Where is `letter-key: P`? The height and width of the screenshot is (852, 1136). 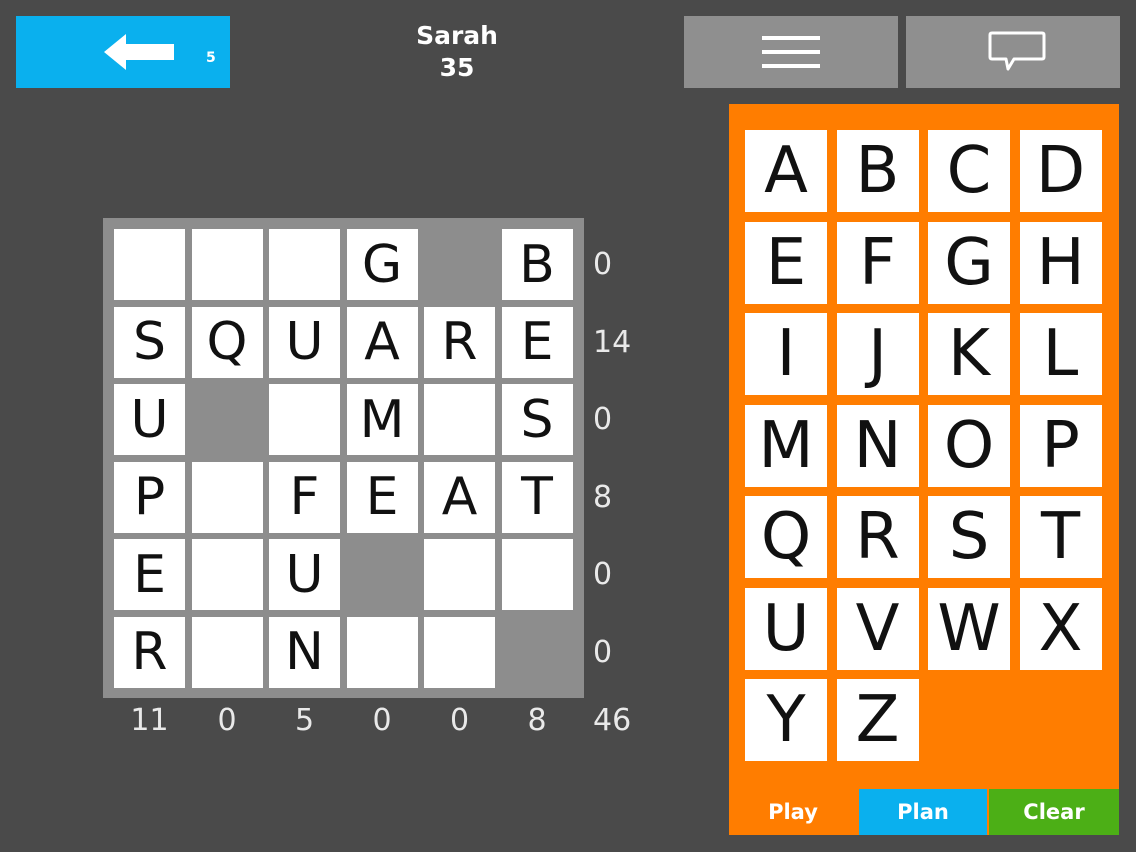 letter-key: P is located at coordinates (1060, 445).